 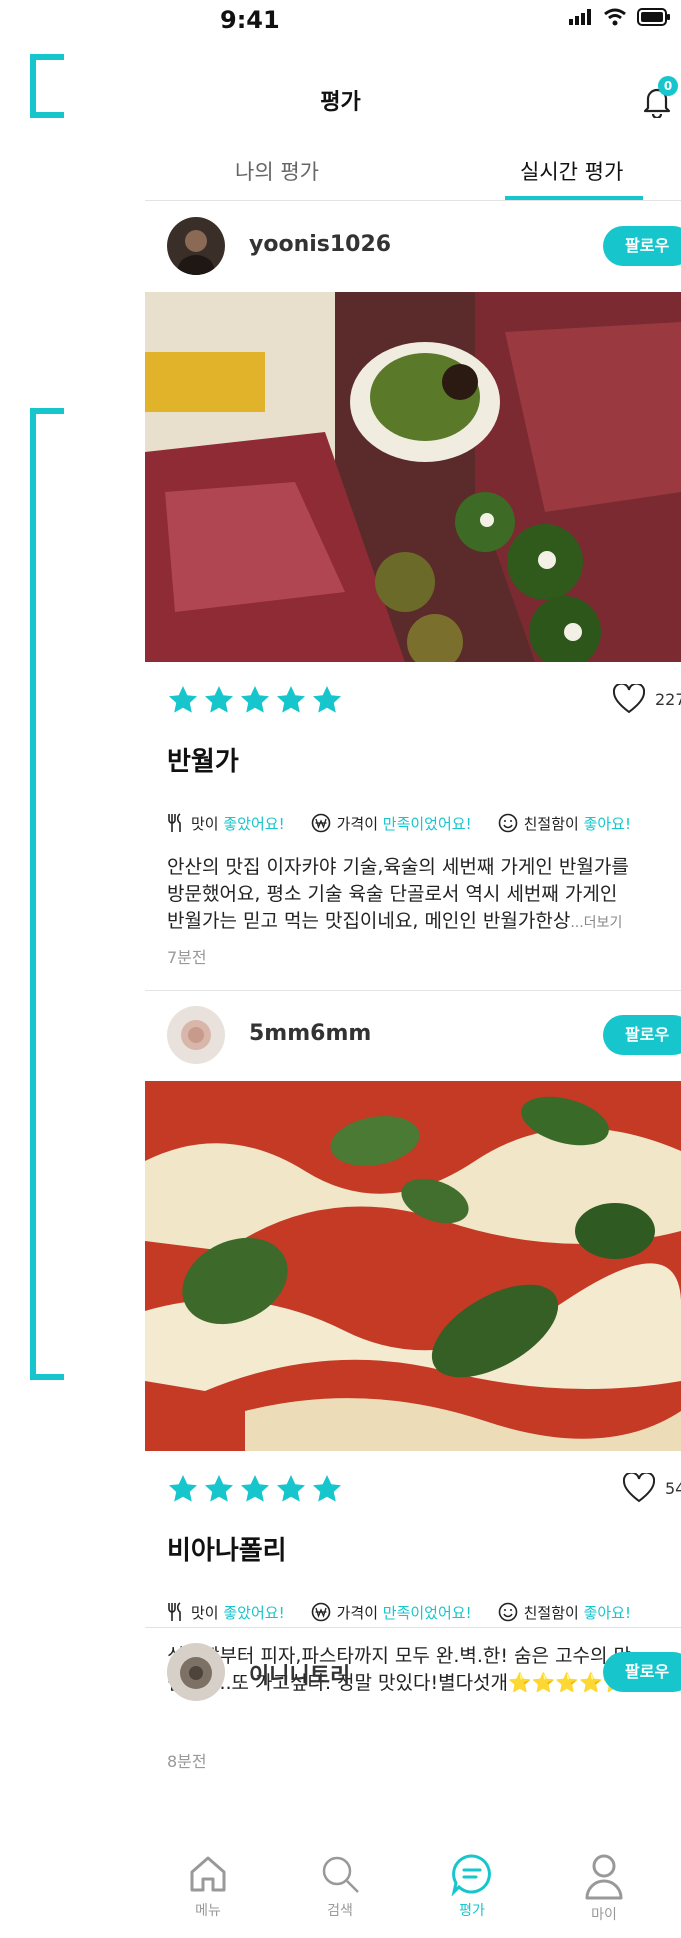 I want to click on username: yoonis1026, so click(x=320, y=244).